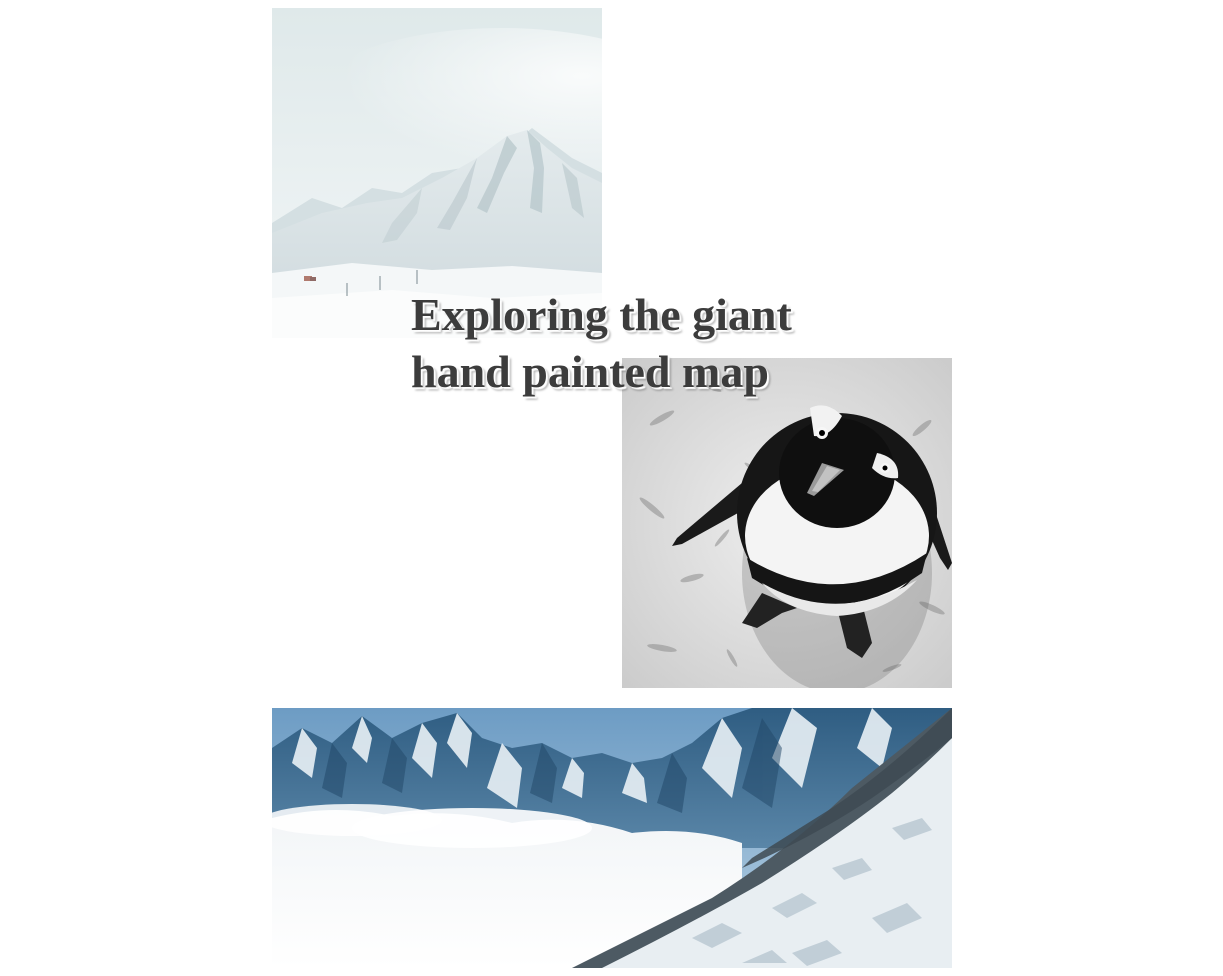 The height and width of the screenshot is (976, 1223). What do you see at coordinates (787, 523) in the screenshot?
I see `penguin-photo` at bounding box center [787, 523].